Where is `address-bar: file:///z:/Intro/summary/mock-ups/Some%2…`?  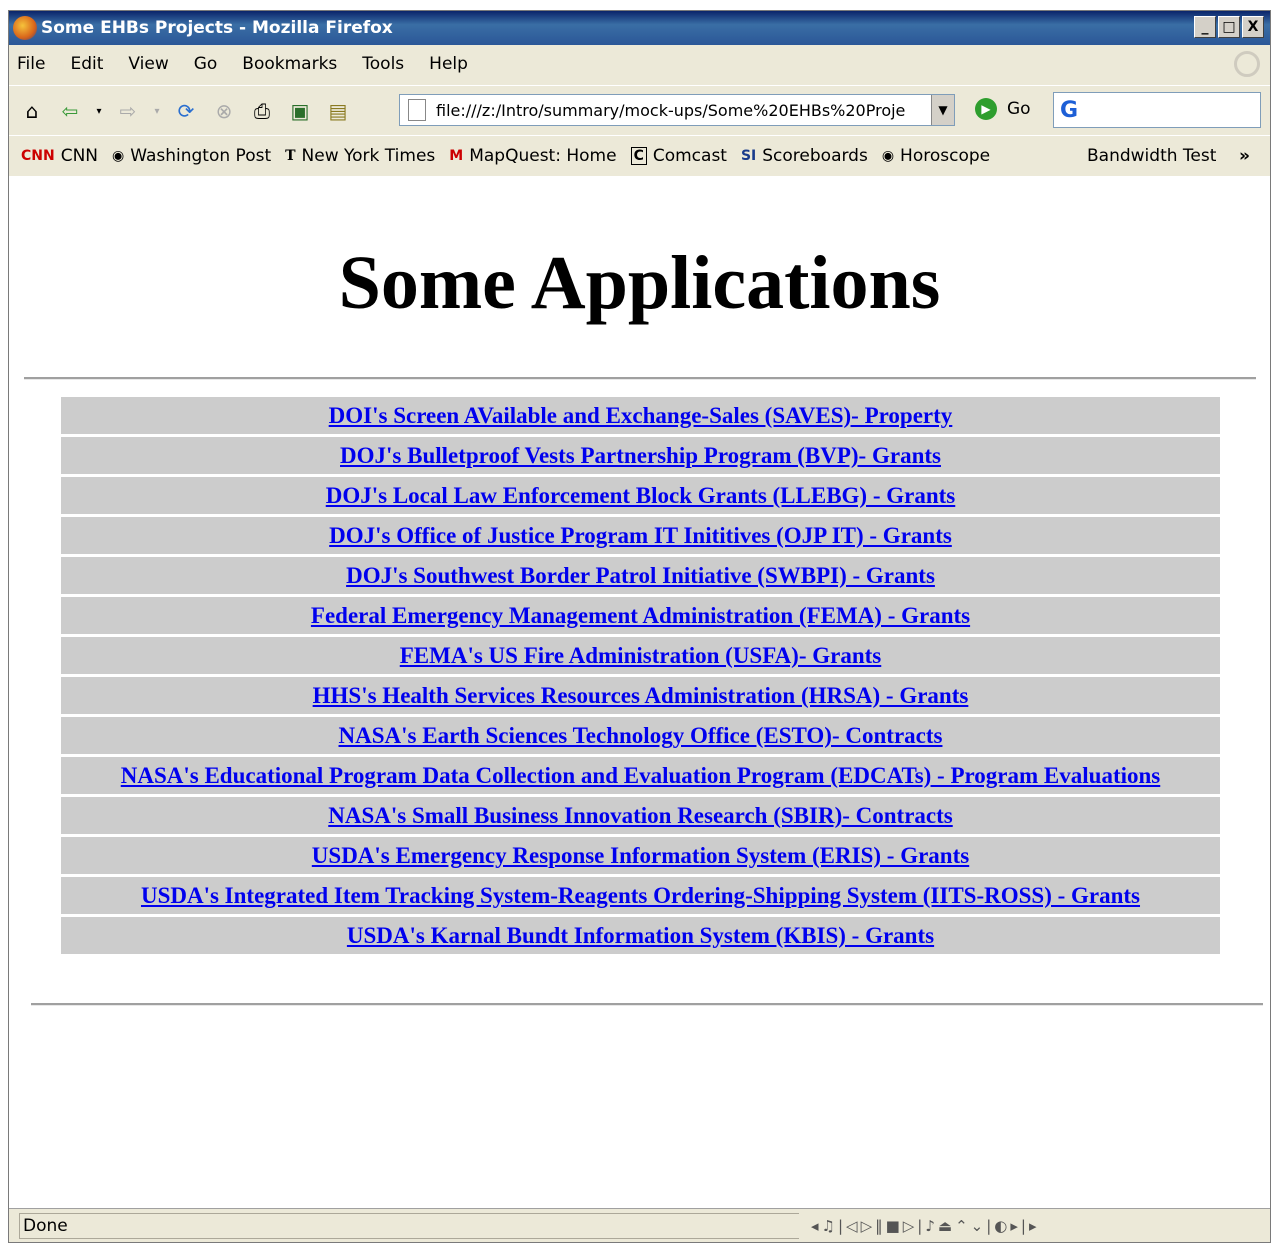 address-bar: file:///z:/Intro/summary/mock-ups/Some%2… is located at coordinates (677, 110).